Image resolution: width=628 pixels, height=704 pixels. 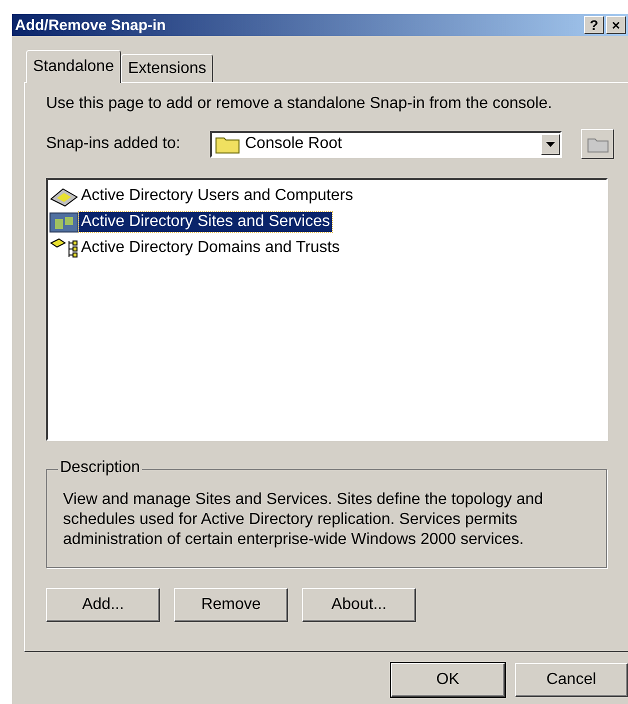 I want to click on list-item: Active Directory Domains and Trusts, so click(x=210, y=248).